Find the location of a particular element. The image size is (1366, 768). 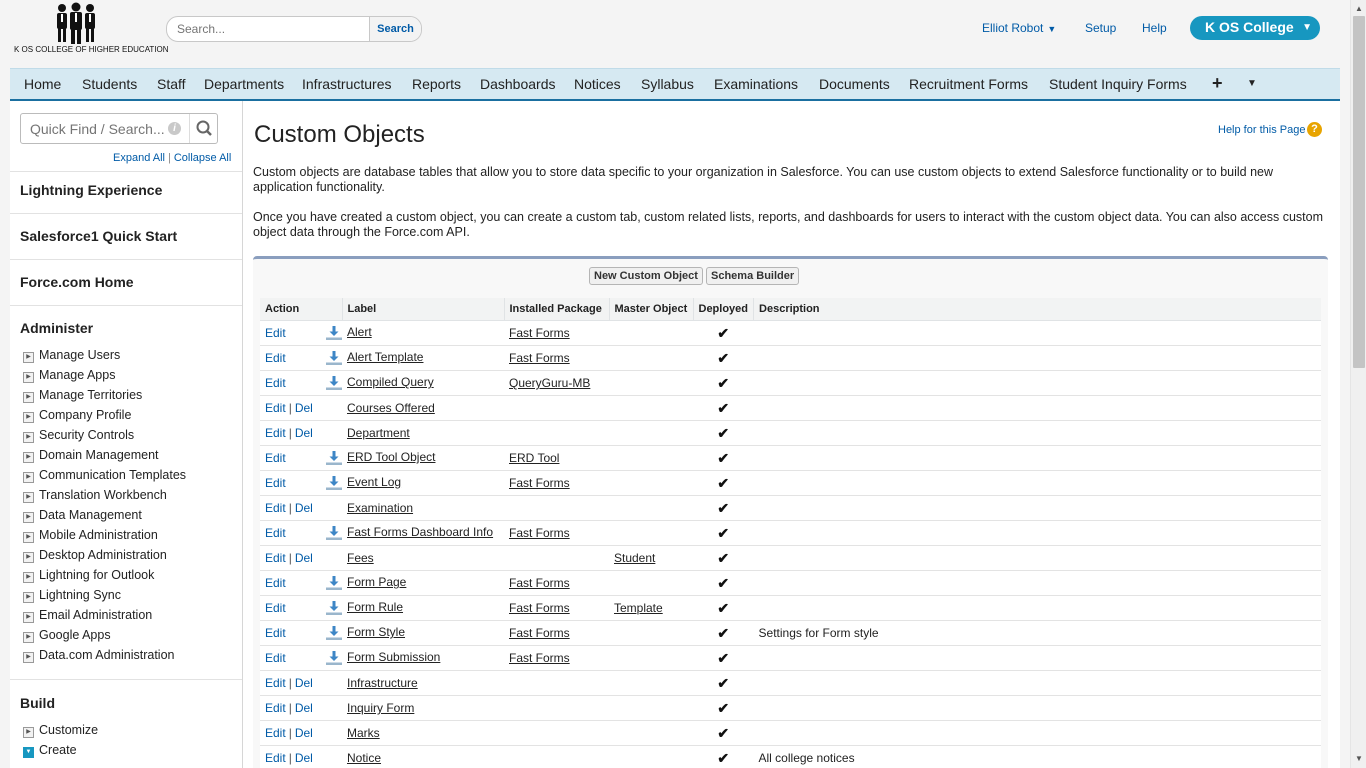

object-label-link: ERD Tool Object is located at coordinates (391, 457).